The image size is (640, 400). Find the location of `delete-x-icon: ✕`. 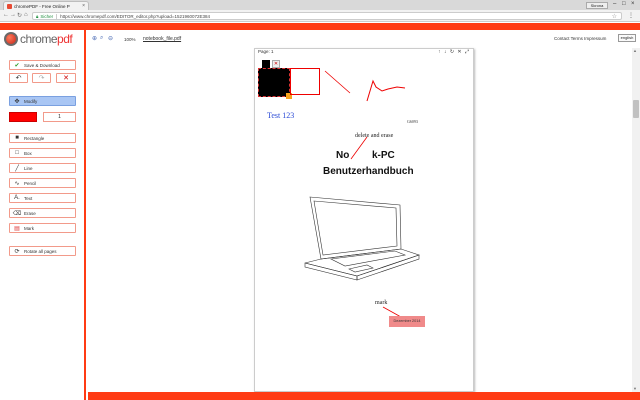

delete-x-icon: ✕ is located at coordinates (66, 78).